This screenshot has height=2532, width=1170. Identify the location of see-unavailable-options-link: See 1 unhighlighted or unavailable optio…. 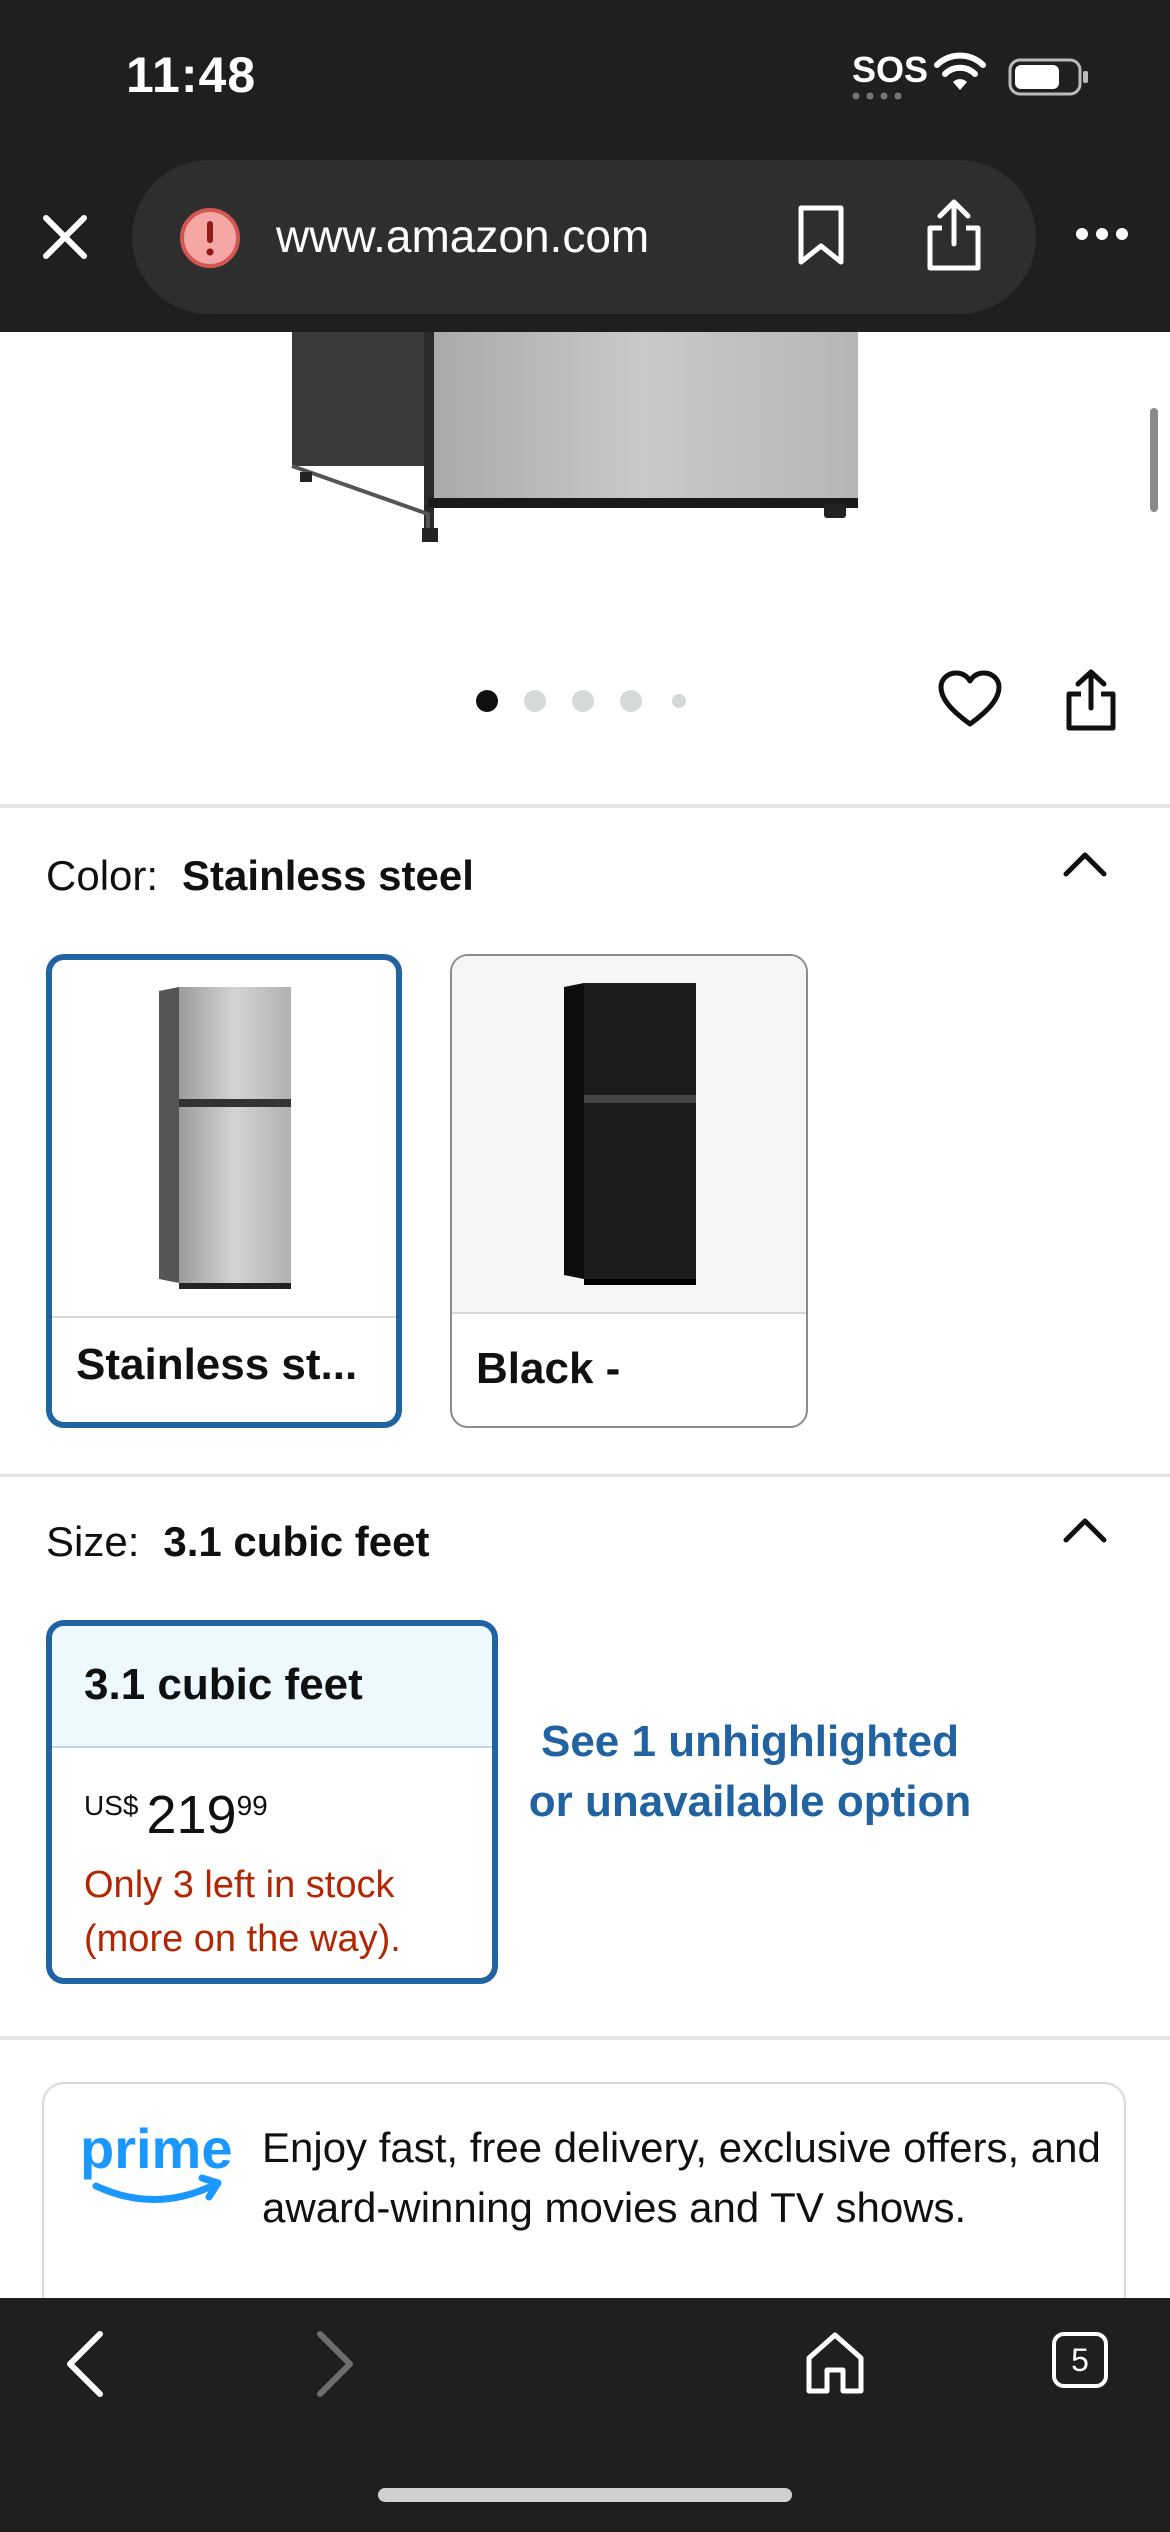
(750, 1772).